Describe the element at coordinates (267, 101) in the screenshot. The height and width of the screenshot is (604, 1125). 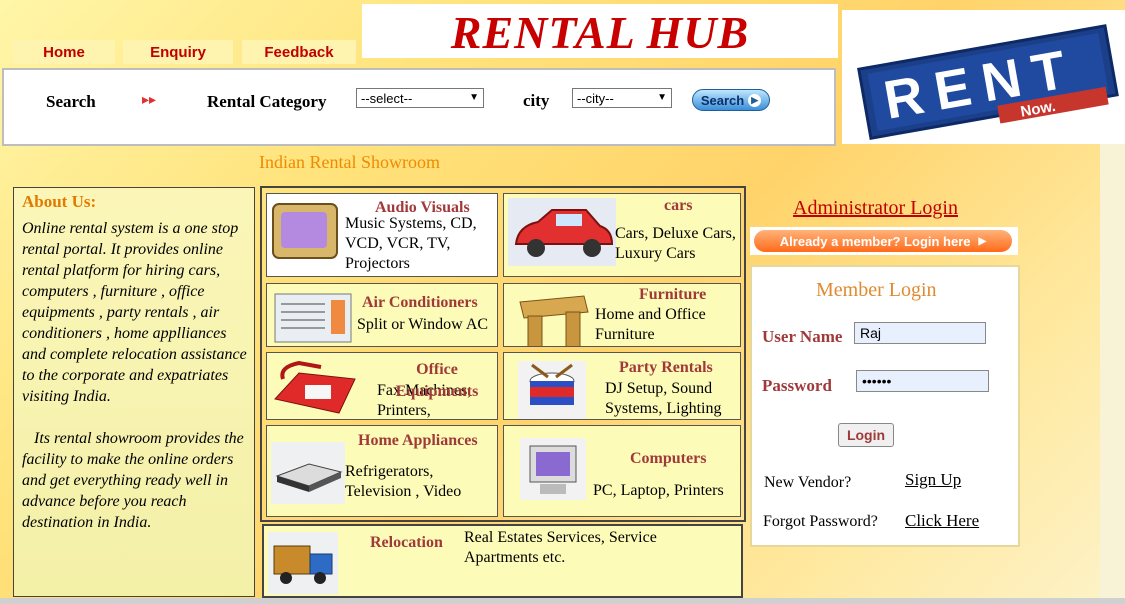
I see `rental-category-label: Rental Category` at that location.